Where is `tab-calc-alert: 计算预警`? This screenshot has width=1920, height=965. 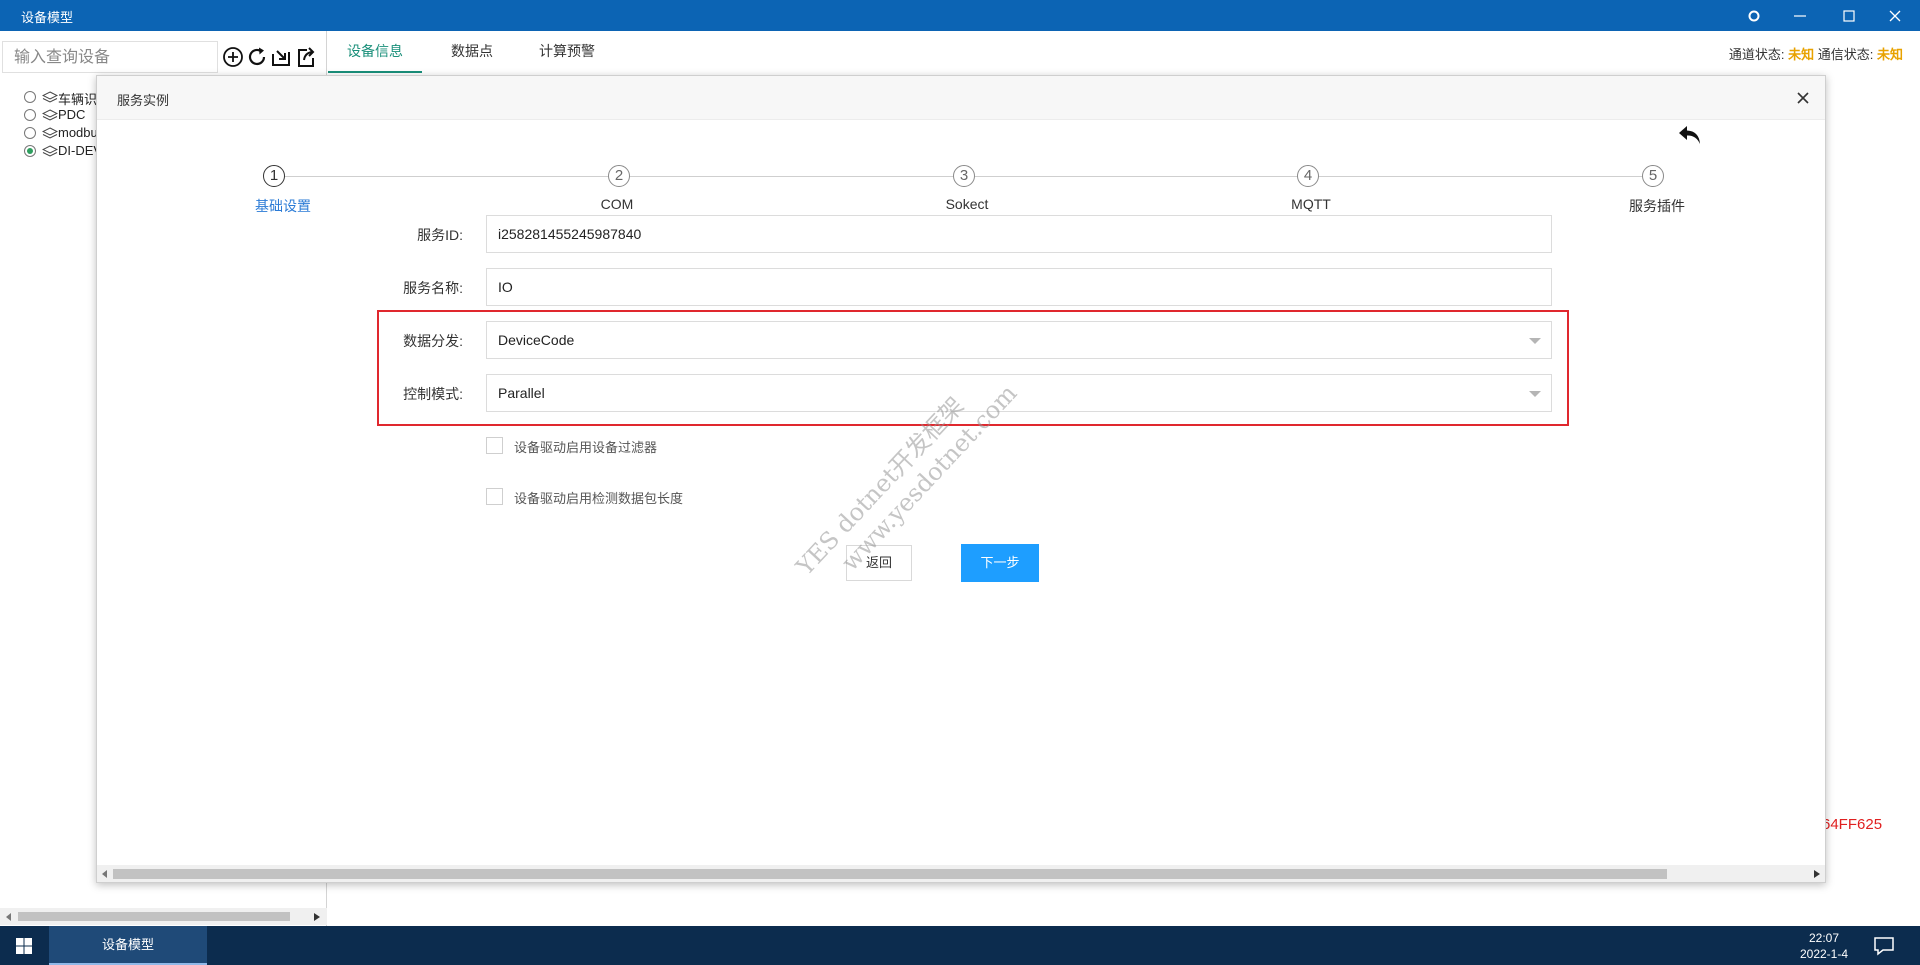
tab-calc-alert: 计算预警 is located at coordinates (567, 52).